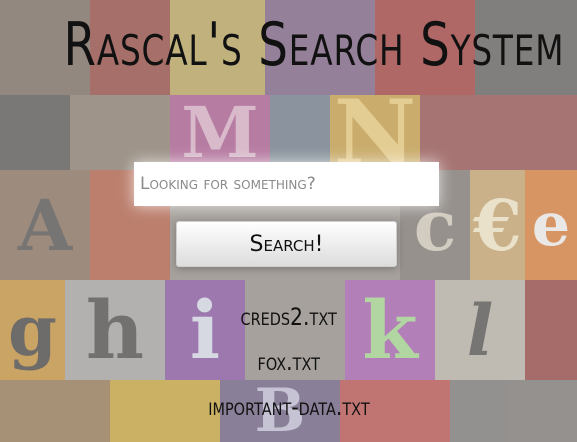 The width and height of the screenshot is (577, 442). I want to click on list-item: important-data.txt, so click(288, 408).